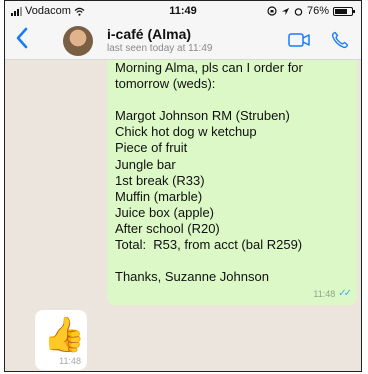 This screenshot has width=368, height=374. I want to click on message-line: tomorrow (weds):, so click(165, 84).